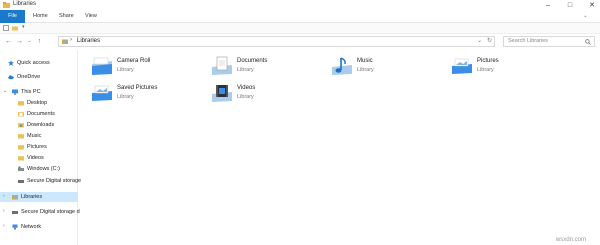 The image size is (600, 245). What do you see at coordinates (39, 158) in the screenshot?
I see `nav-item-videos: Videos` at bounding box center [39, 158].